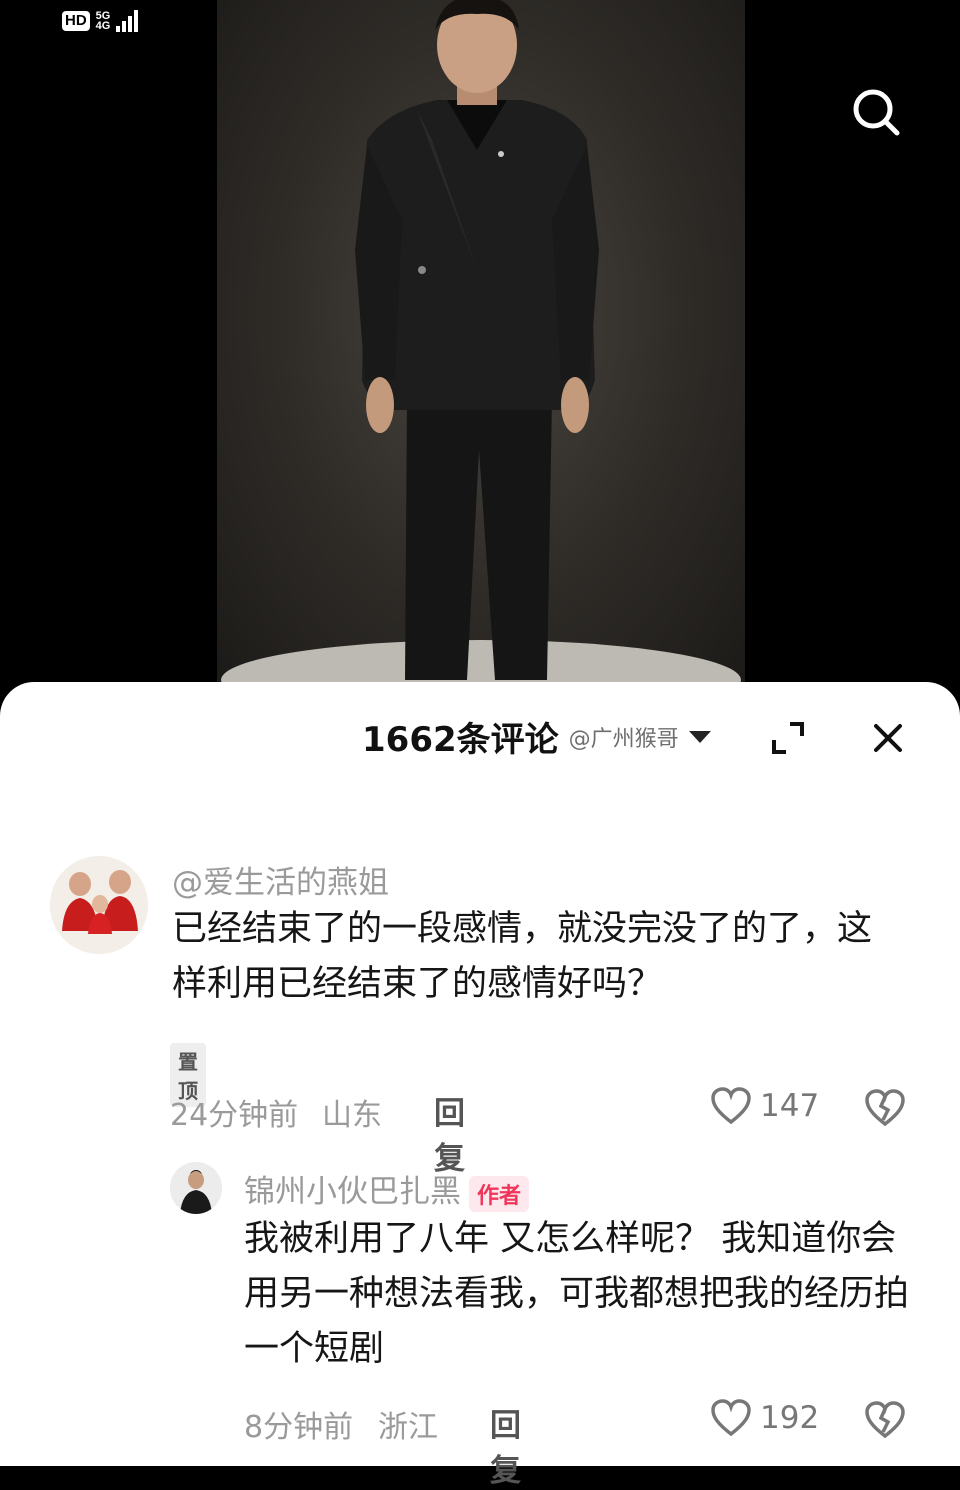 The image size is (960, 1490). Describe the element at coordinates (103, 21) in the screenshot. I see `network-type: 5G 4G` at that location.